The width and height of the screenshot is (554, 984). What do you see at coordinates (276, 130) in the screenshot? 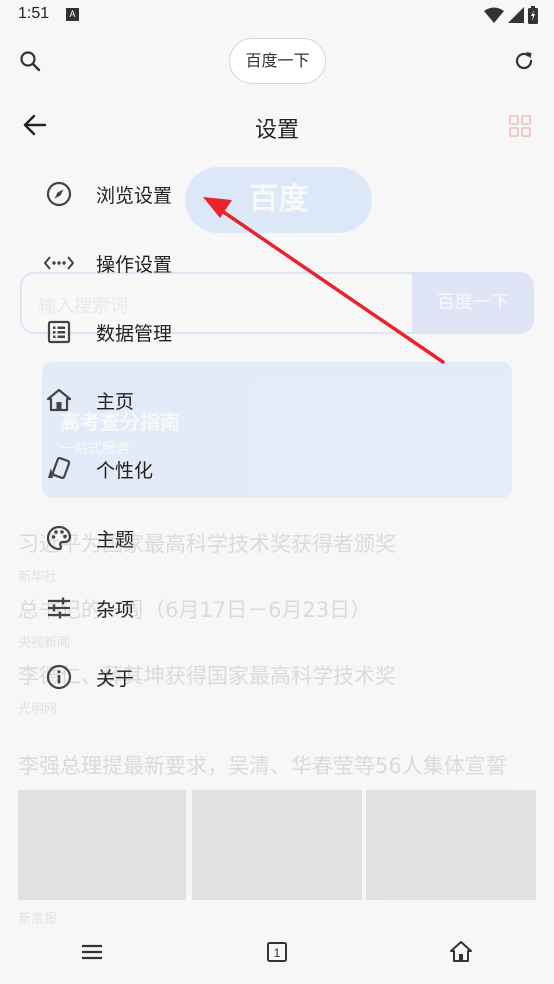
I see `settings-title: 设置` at bounding box center [276, 130].